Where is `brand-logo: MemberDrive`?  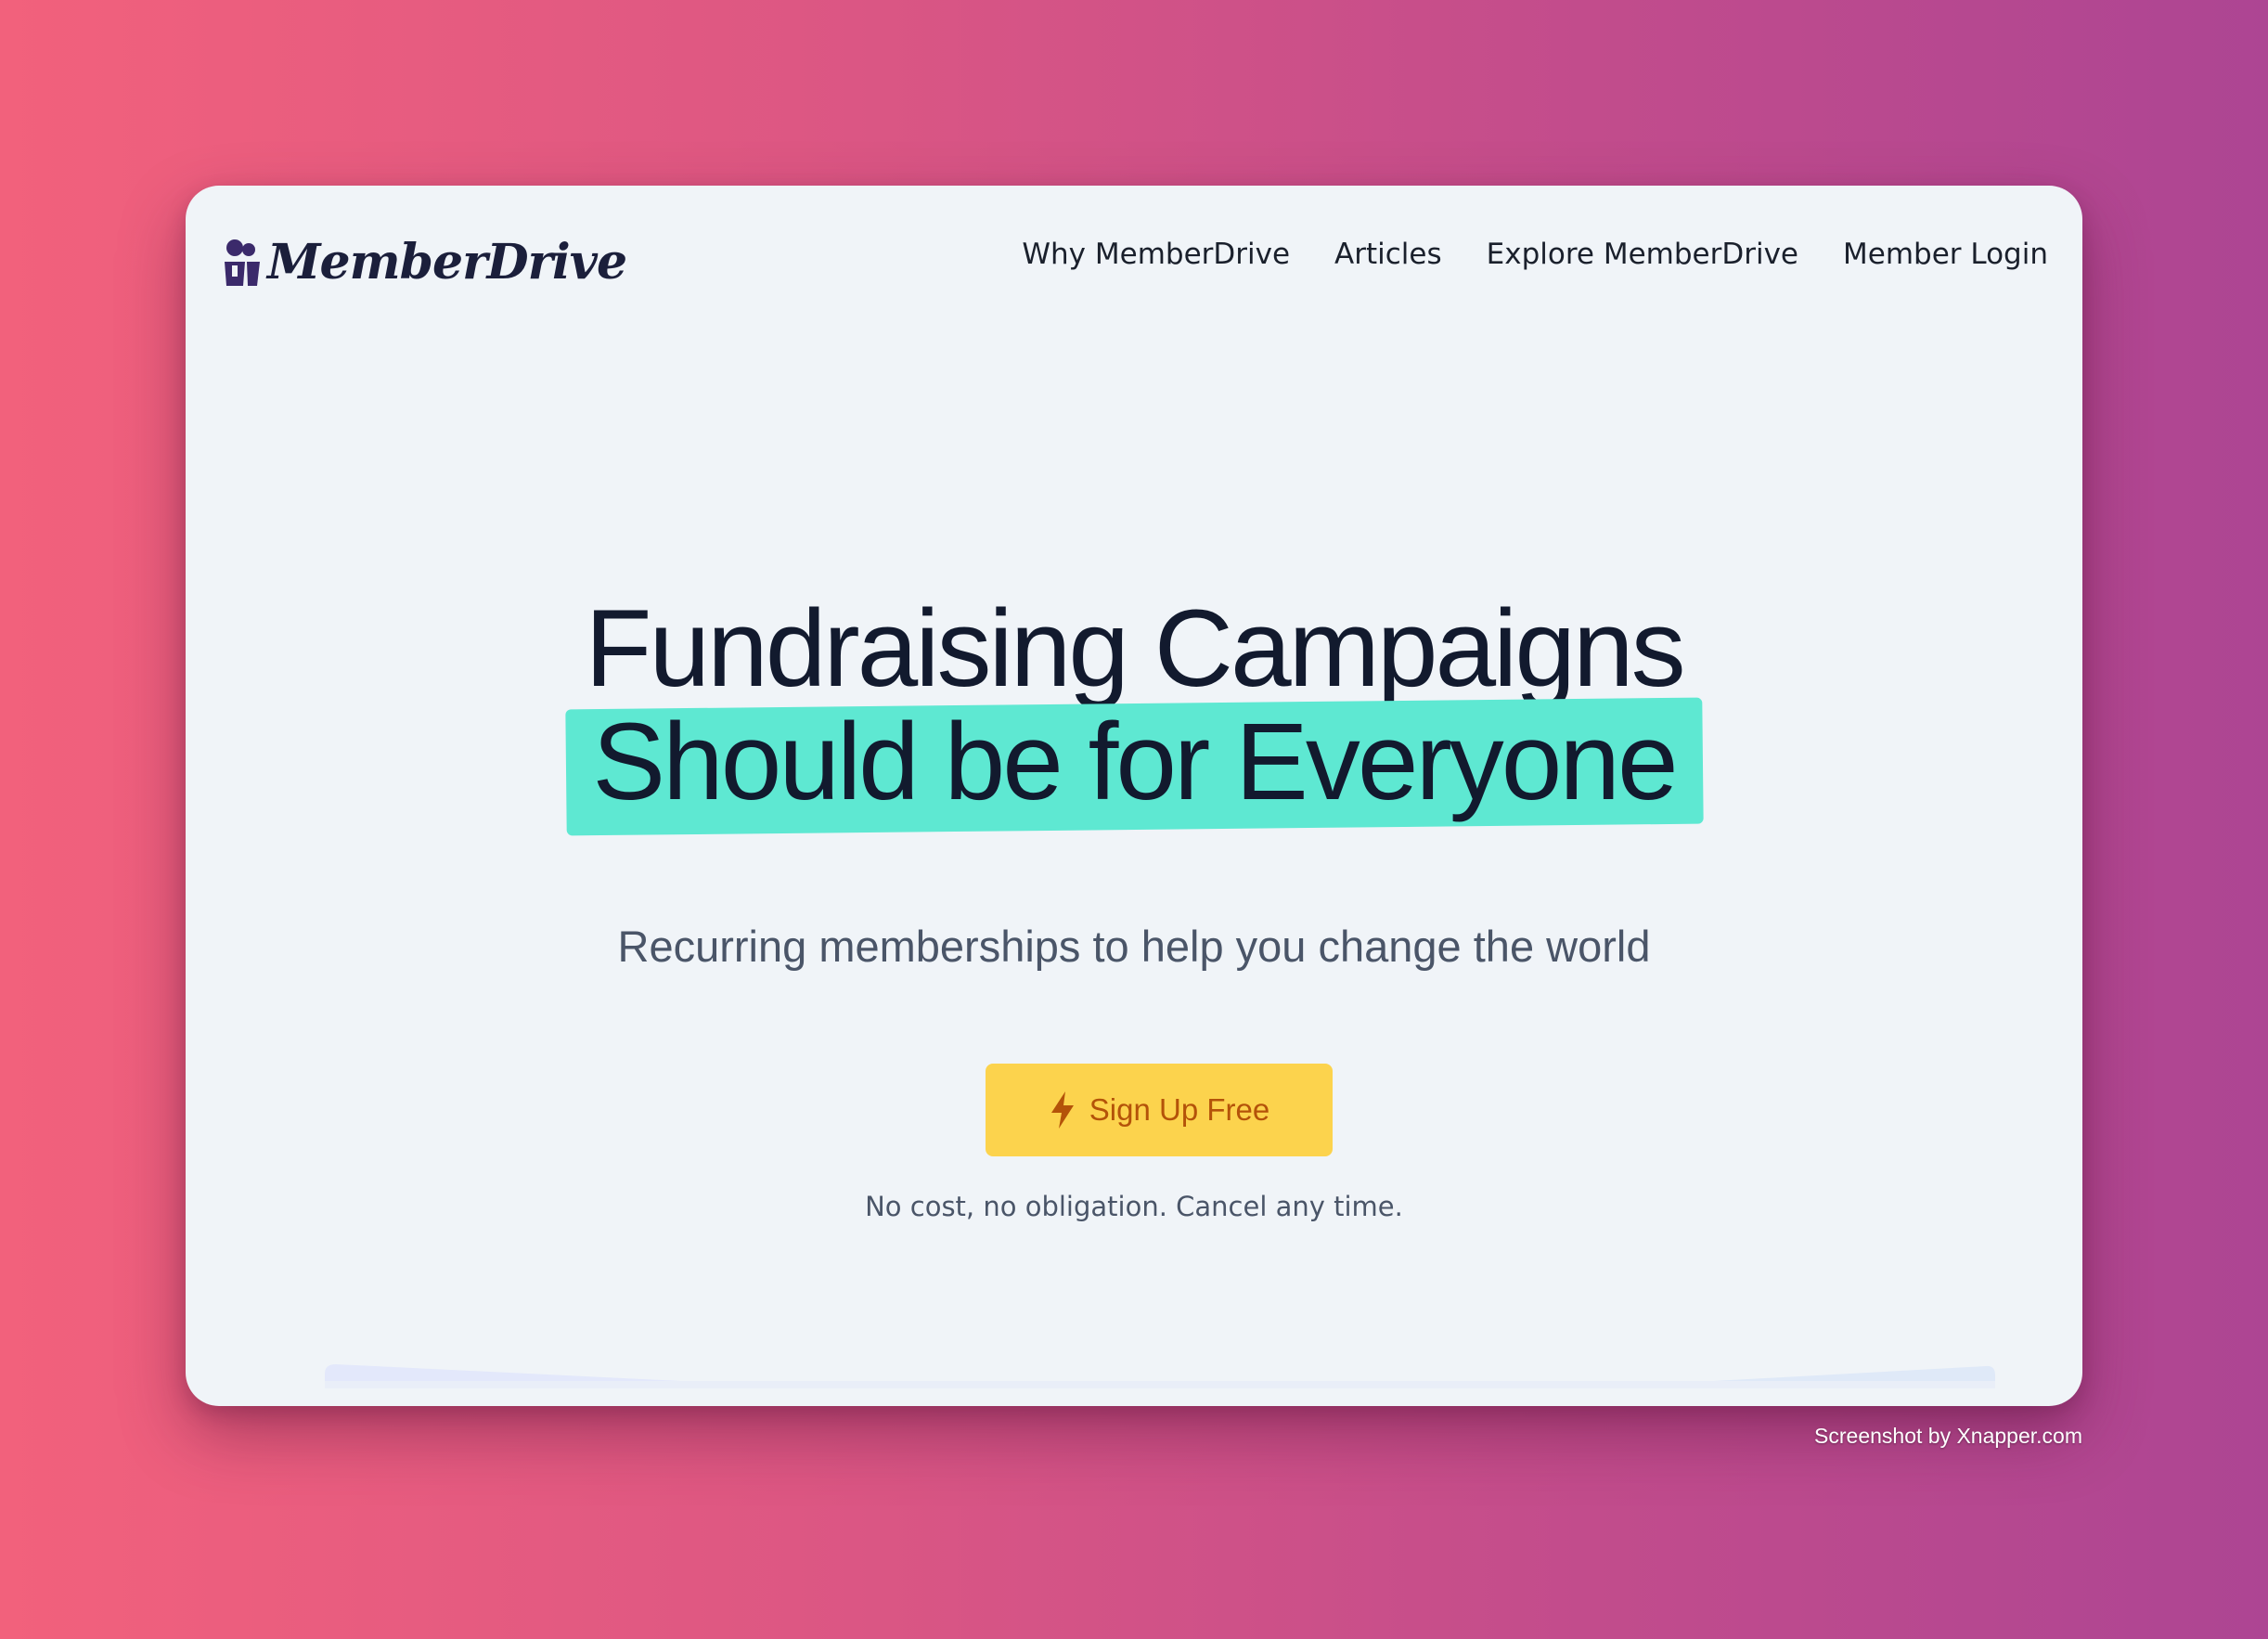
brand-logo: MemberDrive is located at coordinates (425, 262).